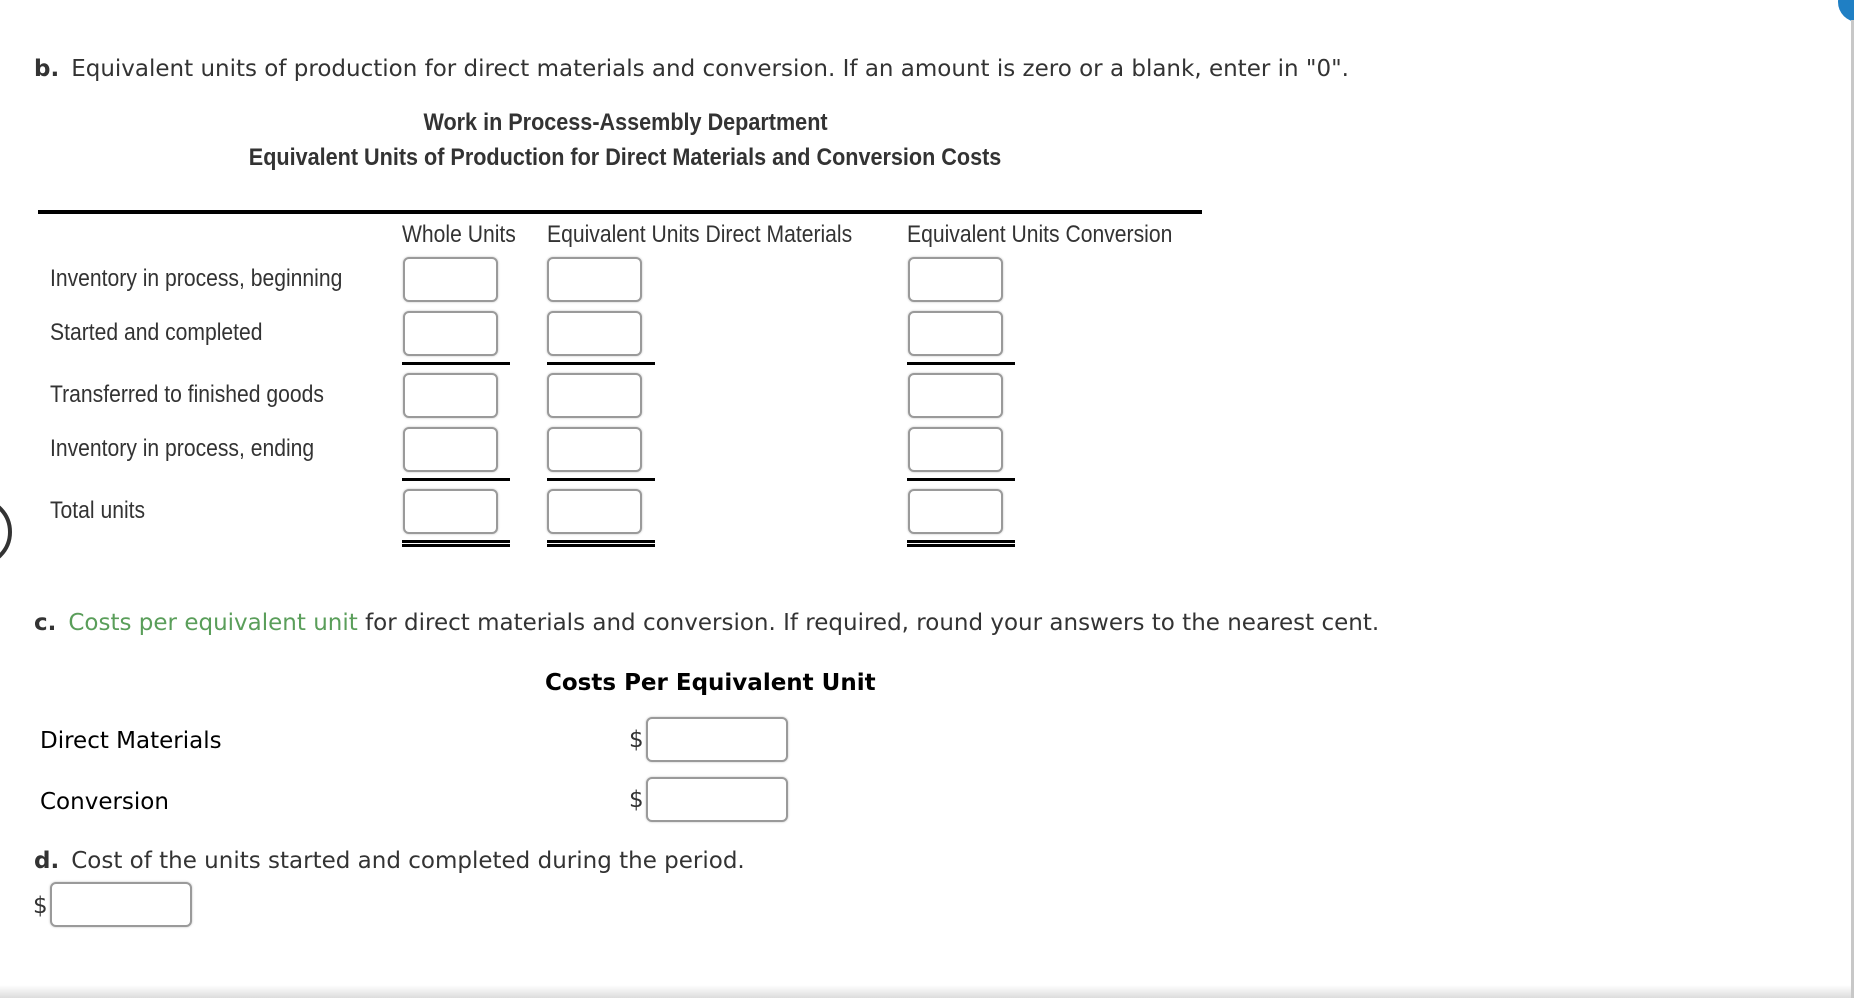 This screenshot has height=998, width=1854. Describe the element at coordinates (955, 279) in the screenshot. I see `eu-conversion-beginning-input` at that location.